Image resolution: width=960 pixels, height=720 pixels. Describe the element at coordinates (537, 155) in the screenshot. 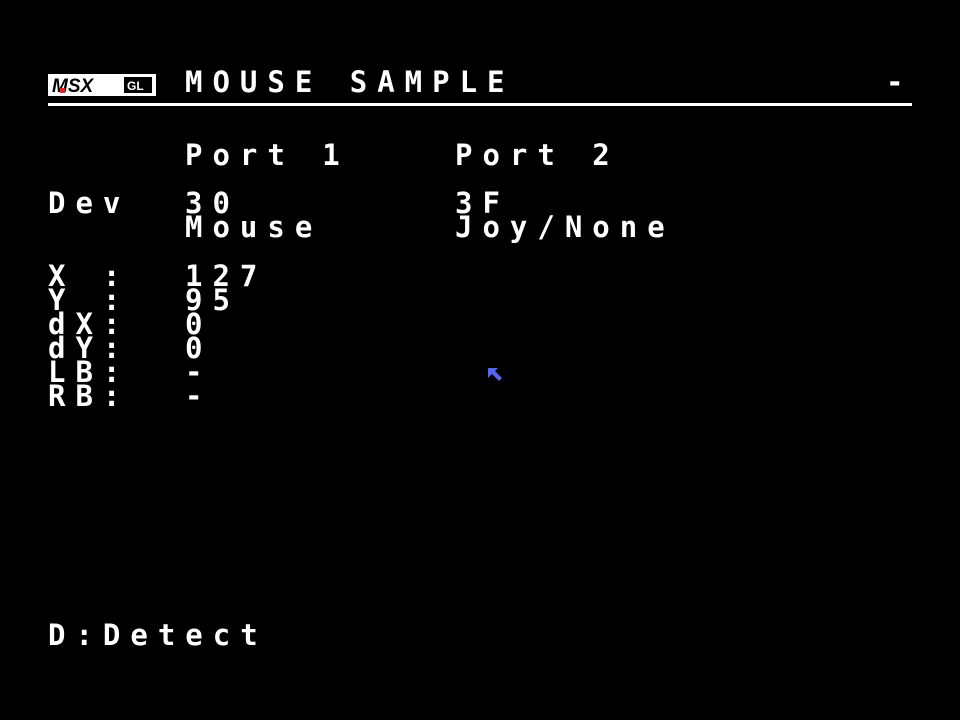

I see `port2-header: Port 2` at that location.